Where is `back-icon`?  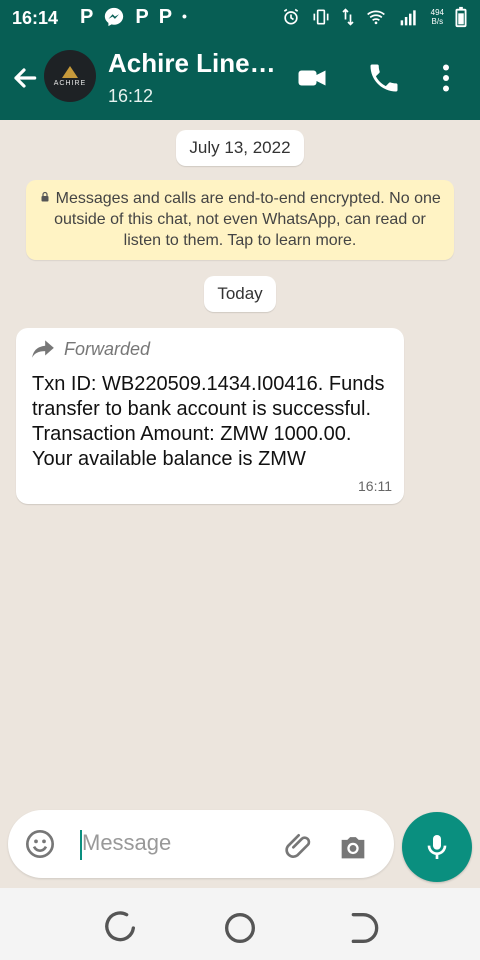 back-icon is located at coordinates (360, 928).